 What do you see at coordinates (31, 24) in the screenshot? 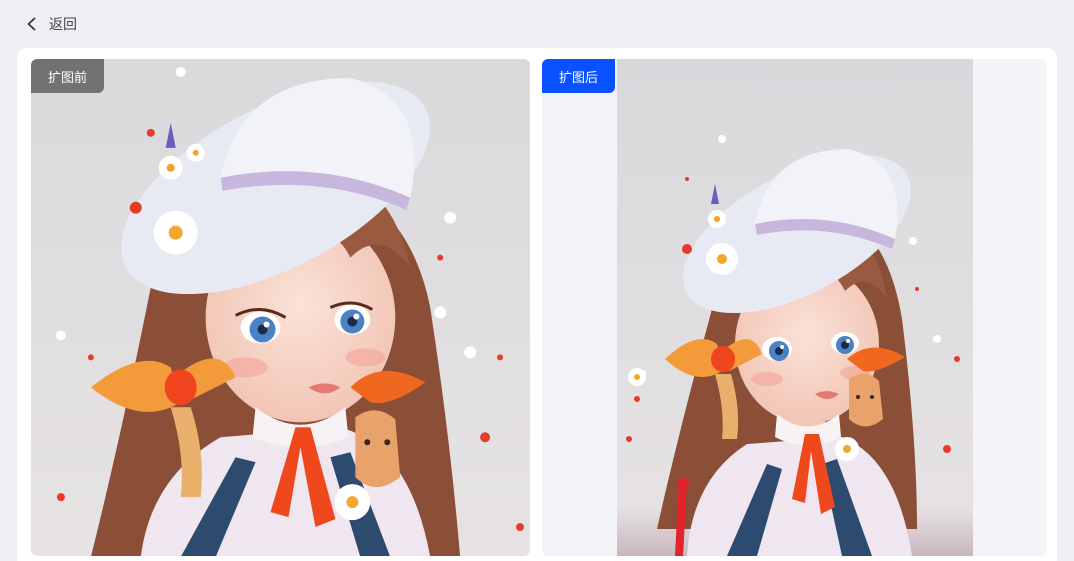
I see `chevron-left-icon` at bounding box center [31, 24].